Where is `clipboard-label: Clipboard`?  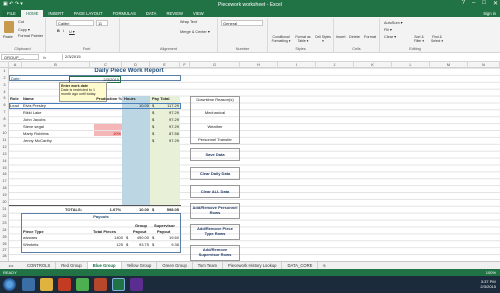
clipboard-label: Clipboard is located at coordinates (22, 49).